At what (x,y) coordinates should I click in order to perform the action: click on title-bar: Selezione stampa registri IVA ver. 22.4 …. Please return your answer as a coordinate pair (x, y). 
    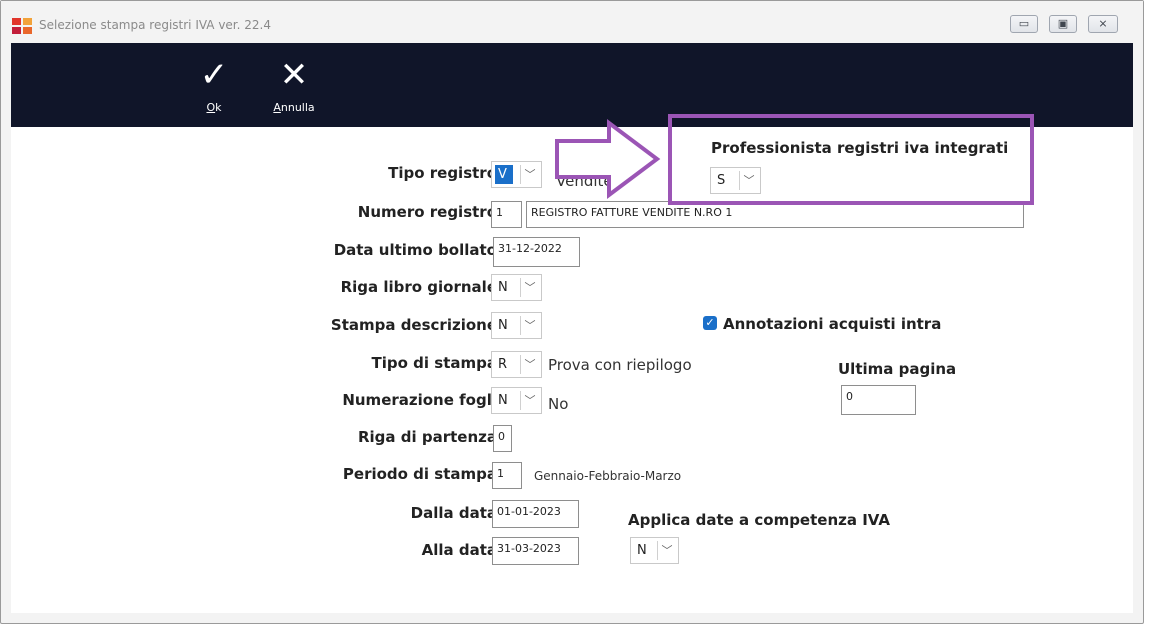
    Looking at the image, I should click on (572, 21).